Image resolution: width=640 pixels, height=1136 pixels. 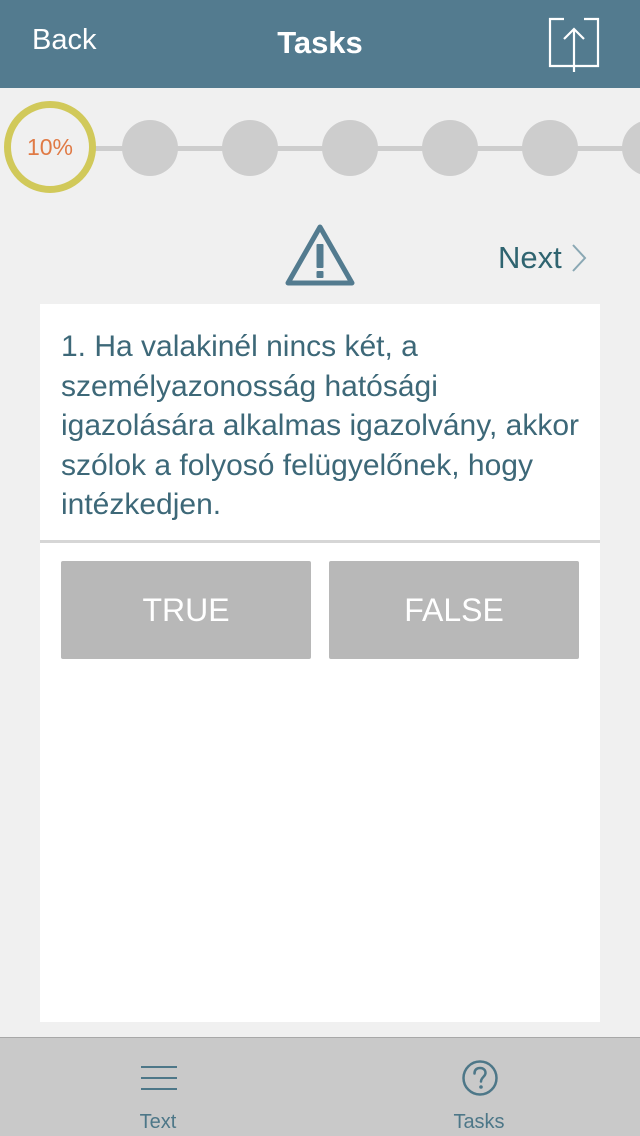 What do you see at coordinates (574, 44) in the screenshot?
I see `share-icon` at bounding box center [574, 44].